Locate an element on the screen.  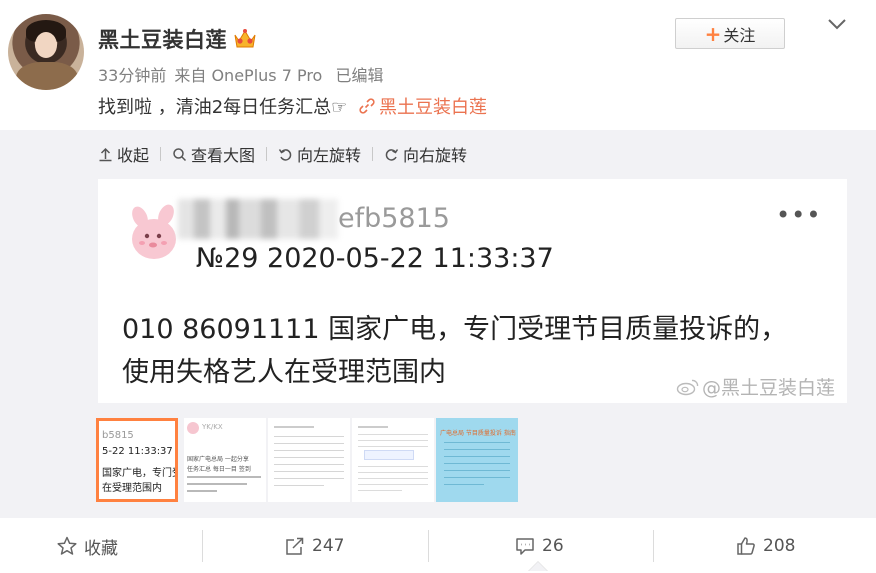
thumbnail-1: b5815 5-22 11:33:37 国家广电，专门受理节 在受理范围内 is located at coordinates (137, 460).